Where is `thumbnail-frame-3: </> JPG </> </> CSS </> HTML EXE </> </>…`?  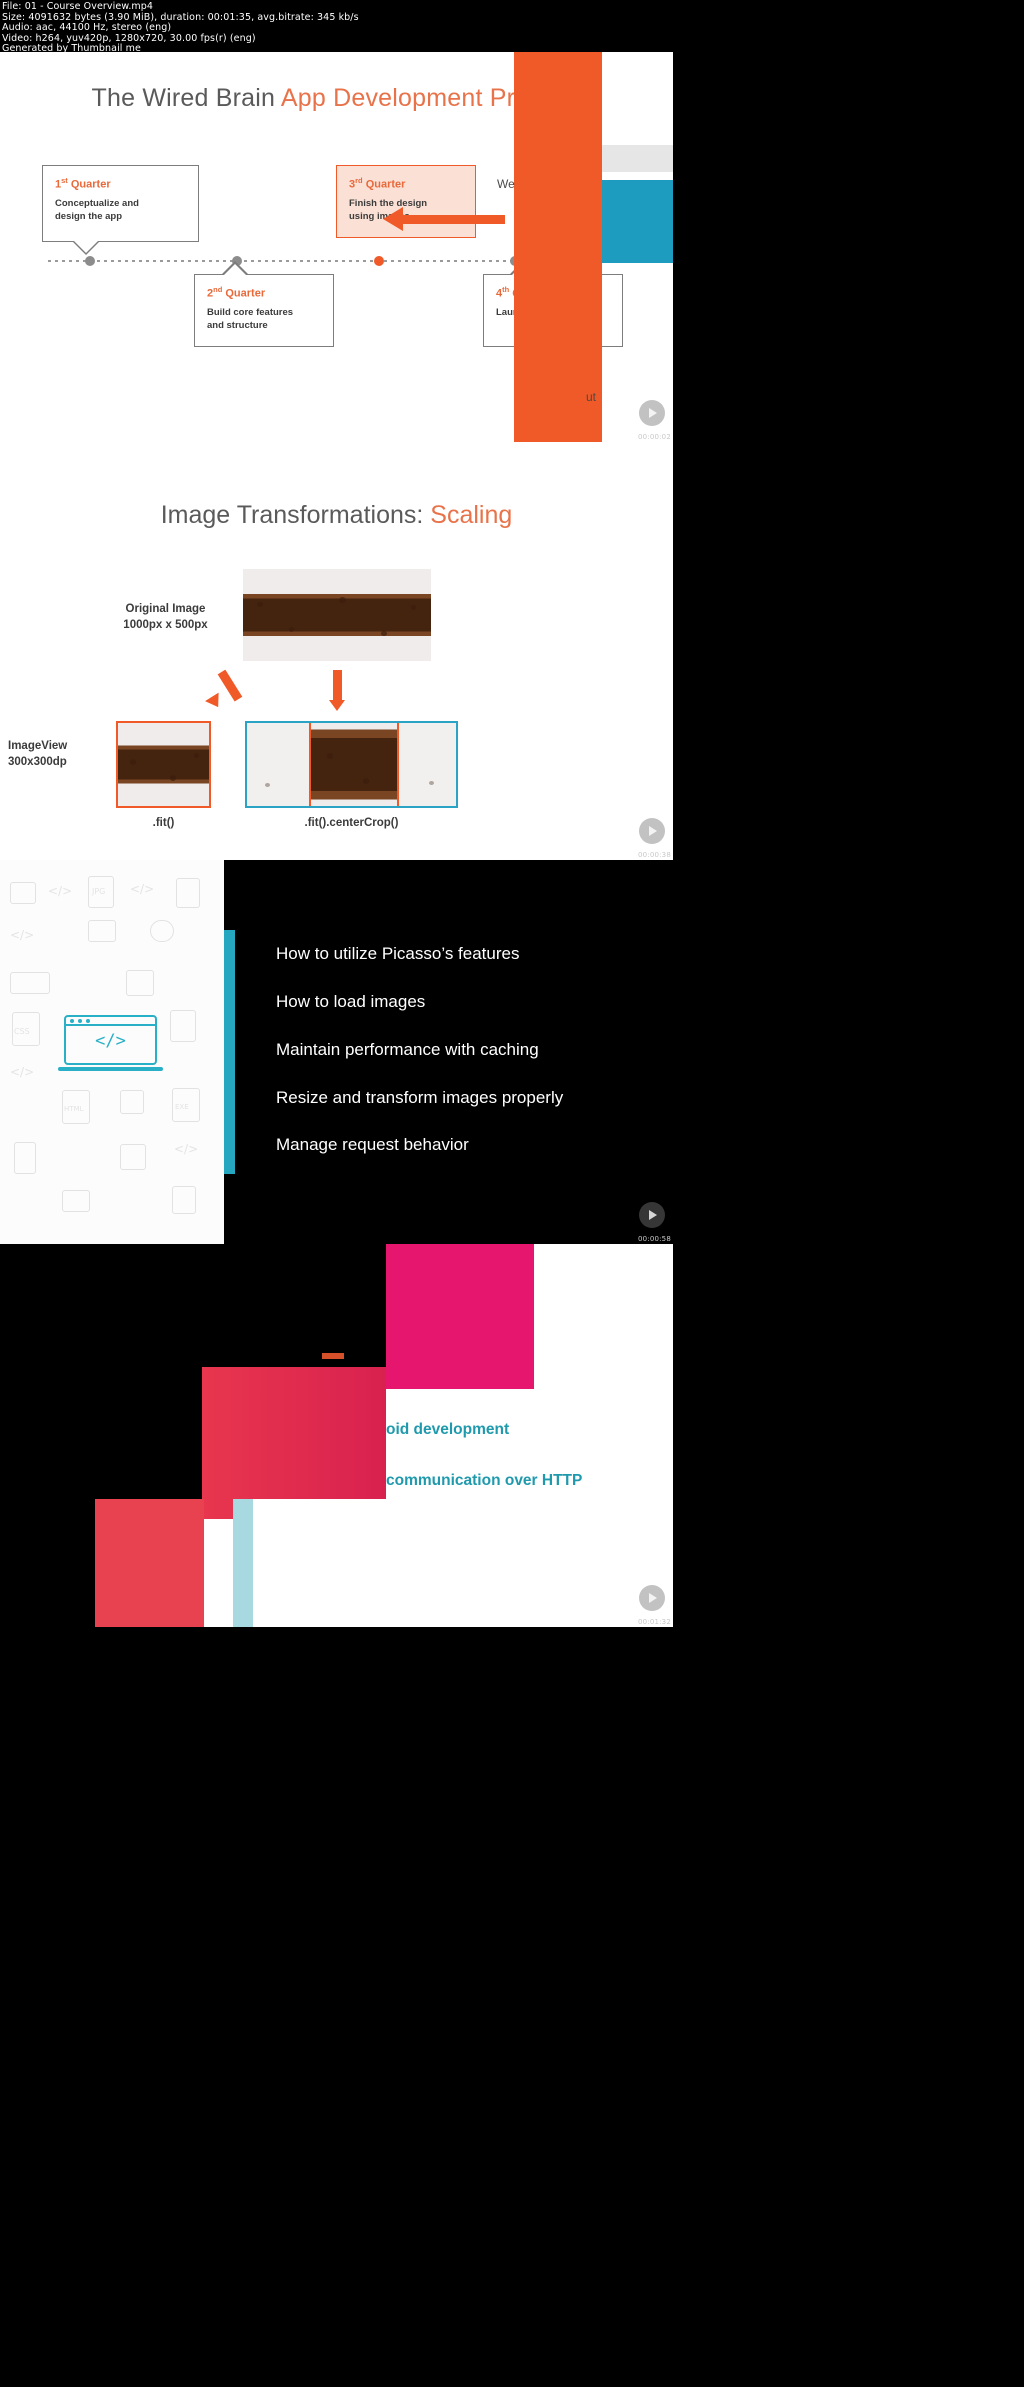
thumbnail-frame-3: </> JPG </> </> CSS </> HTML EXE </> </>… is located at coordinates (336, 1052).